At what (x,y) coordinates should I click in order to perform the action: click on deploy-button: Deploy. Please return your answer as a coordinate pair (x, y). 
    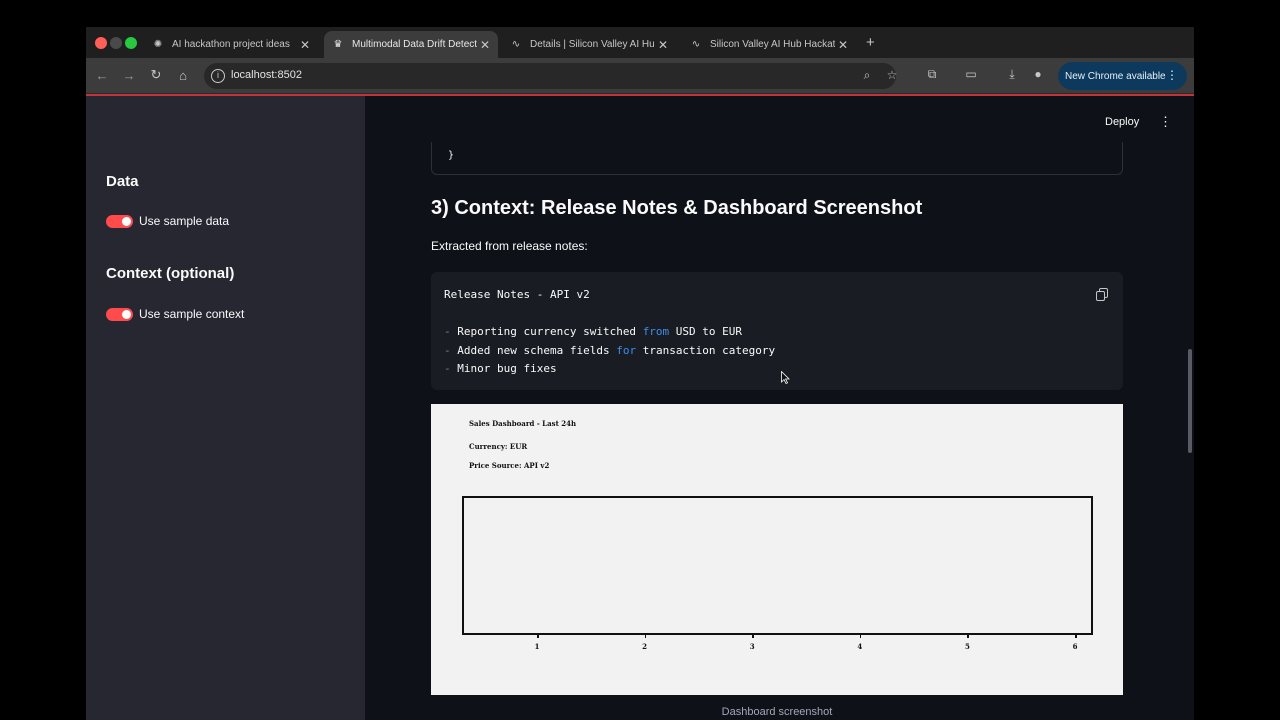
    Looking at the image, I should click on (1122, 122).